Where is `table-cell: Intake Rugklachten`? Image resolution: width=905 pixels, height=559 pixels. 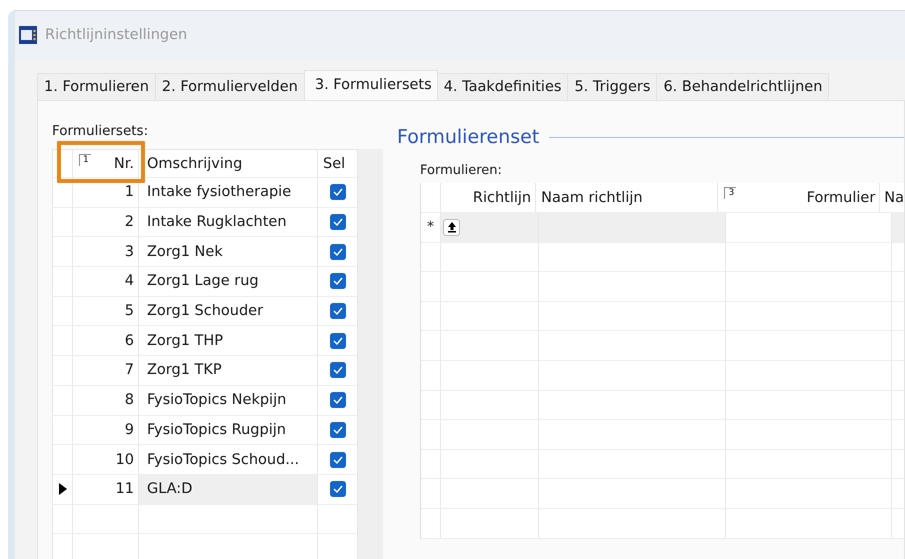 table-cell: Intake Rugklachten is located at coordinates (228, 222).